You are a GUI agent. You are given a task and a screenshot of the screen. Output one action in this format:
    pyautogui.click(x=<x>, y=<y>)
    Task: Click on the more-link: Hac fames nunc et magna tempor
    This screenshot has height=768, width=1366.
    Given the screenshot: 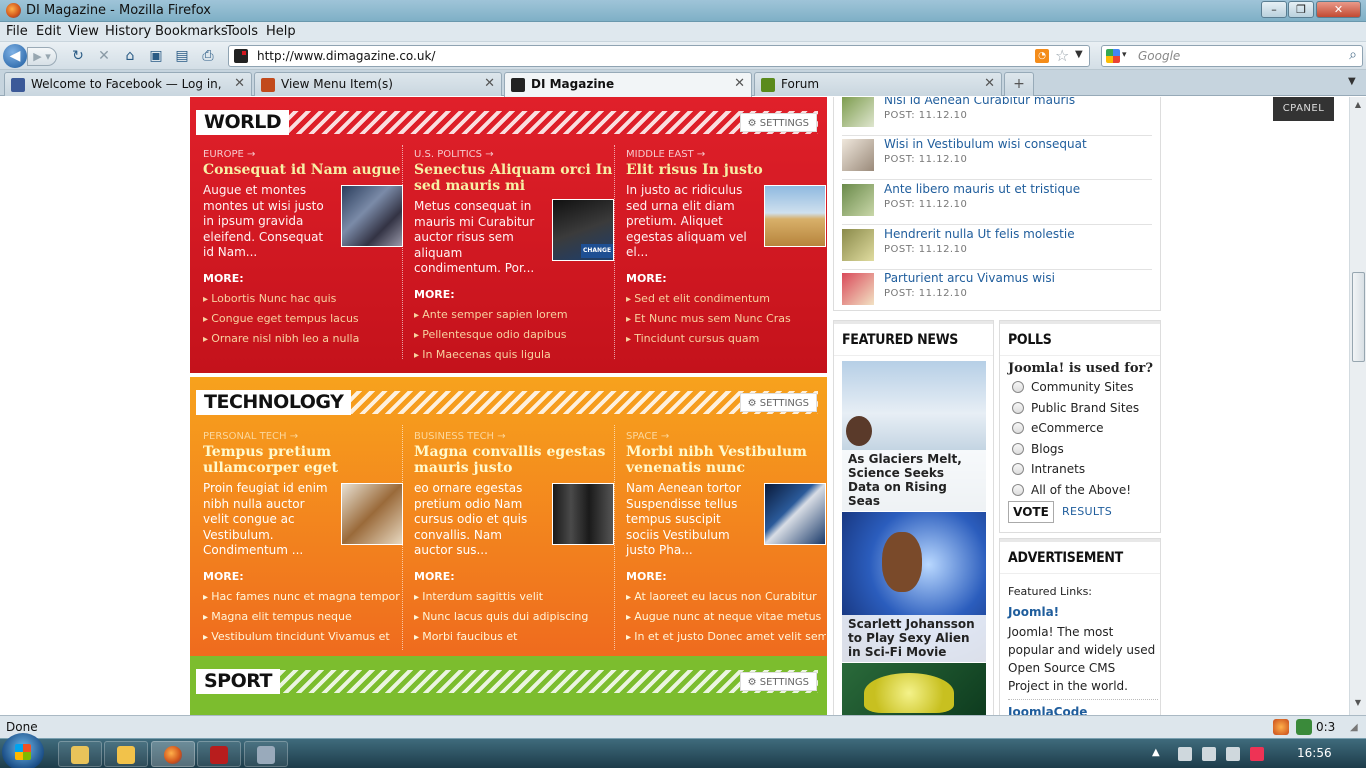 What is the action you would take?
    pyautogui.click(x=303, y=597)
    